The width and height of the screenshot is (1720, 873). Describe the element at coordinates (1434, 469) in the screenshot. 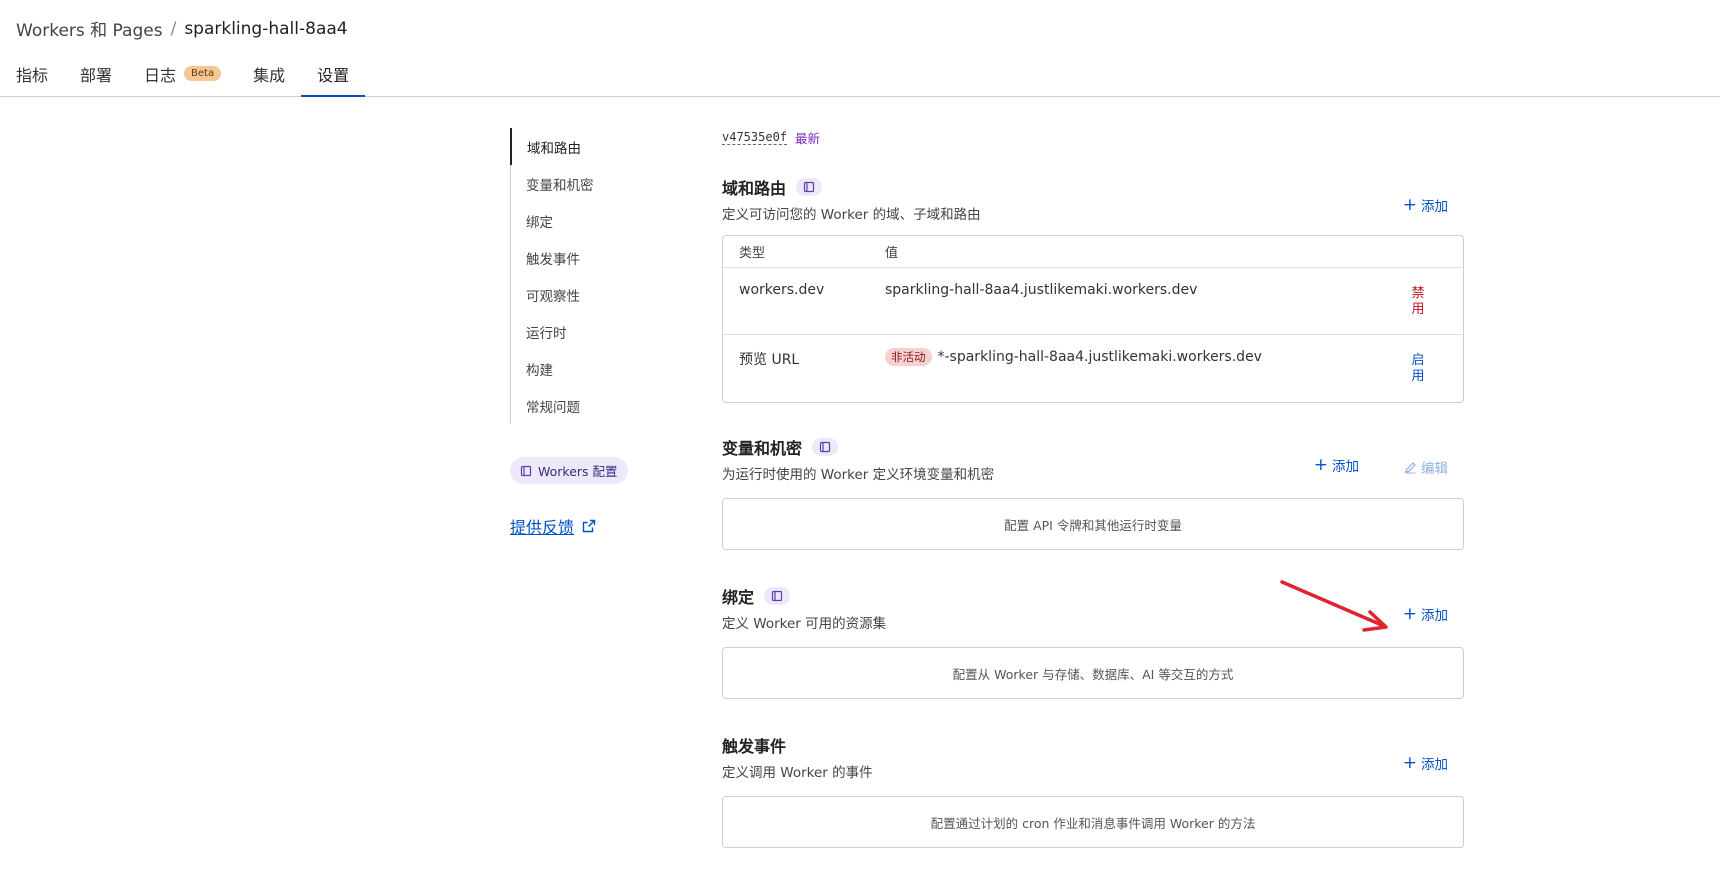

I see `edit-label: 编辑` at that location.